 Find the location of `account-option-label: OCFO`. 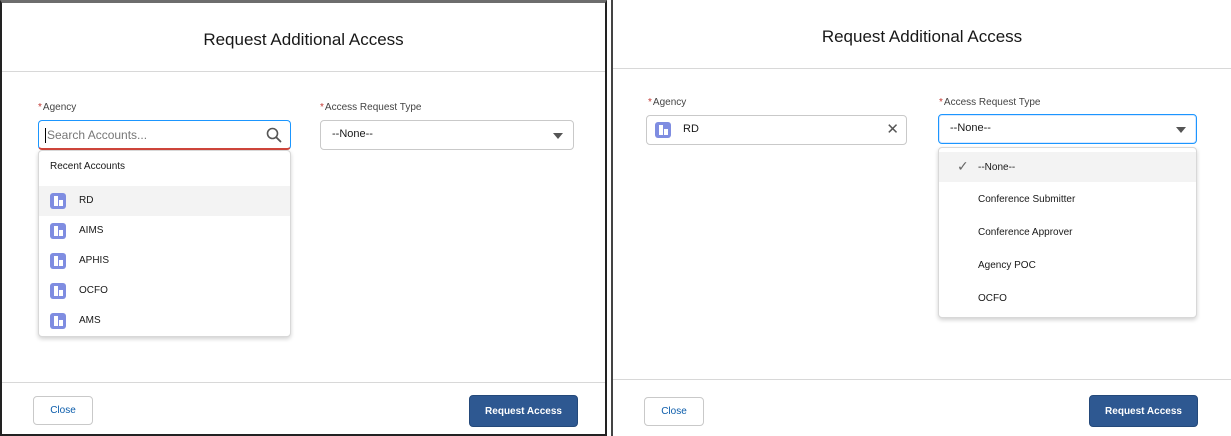

account-option-label: OCFO is located at coordinates (93, 290).